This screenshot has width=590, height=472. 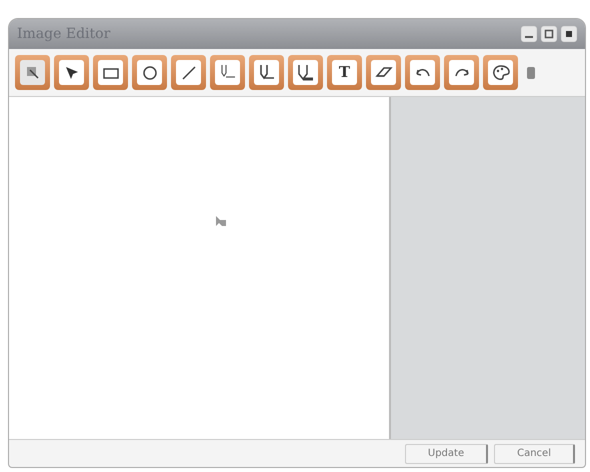 What do you see at coordinates (534, 454) in the screenshot?
I see `footer-button: Cancel` at bounding box center [534, 454].